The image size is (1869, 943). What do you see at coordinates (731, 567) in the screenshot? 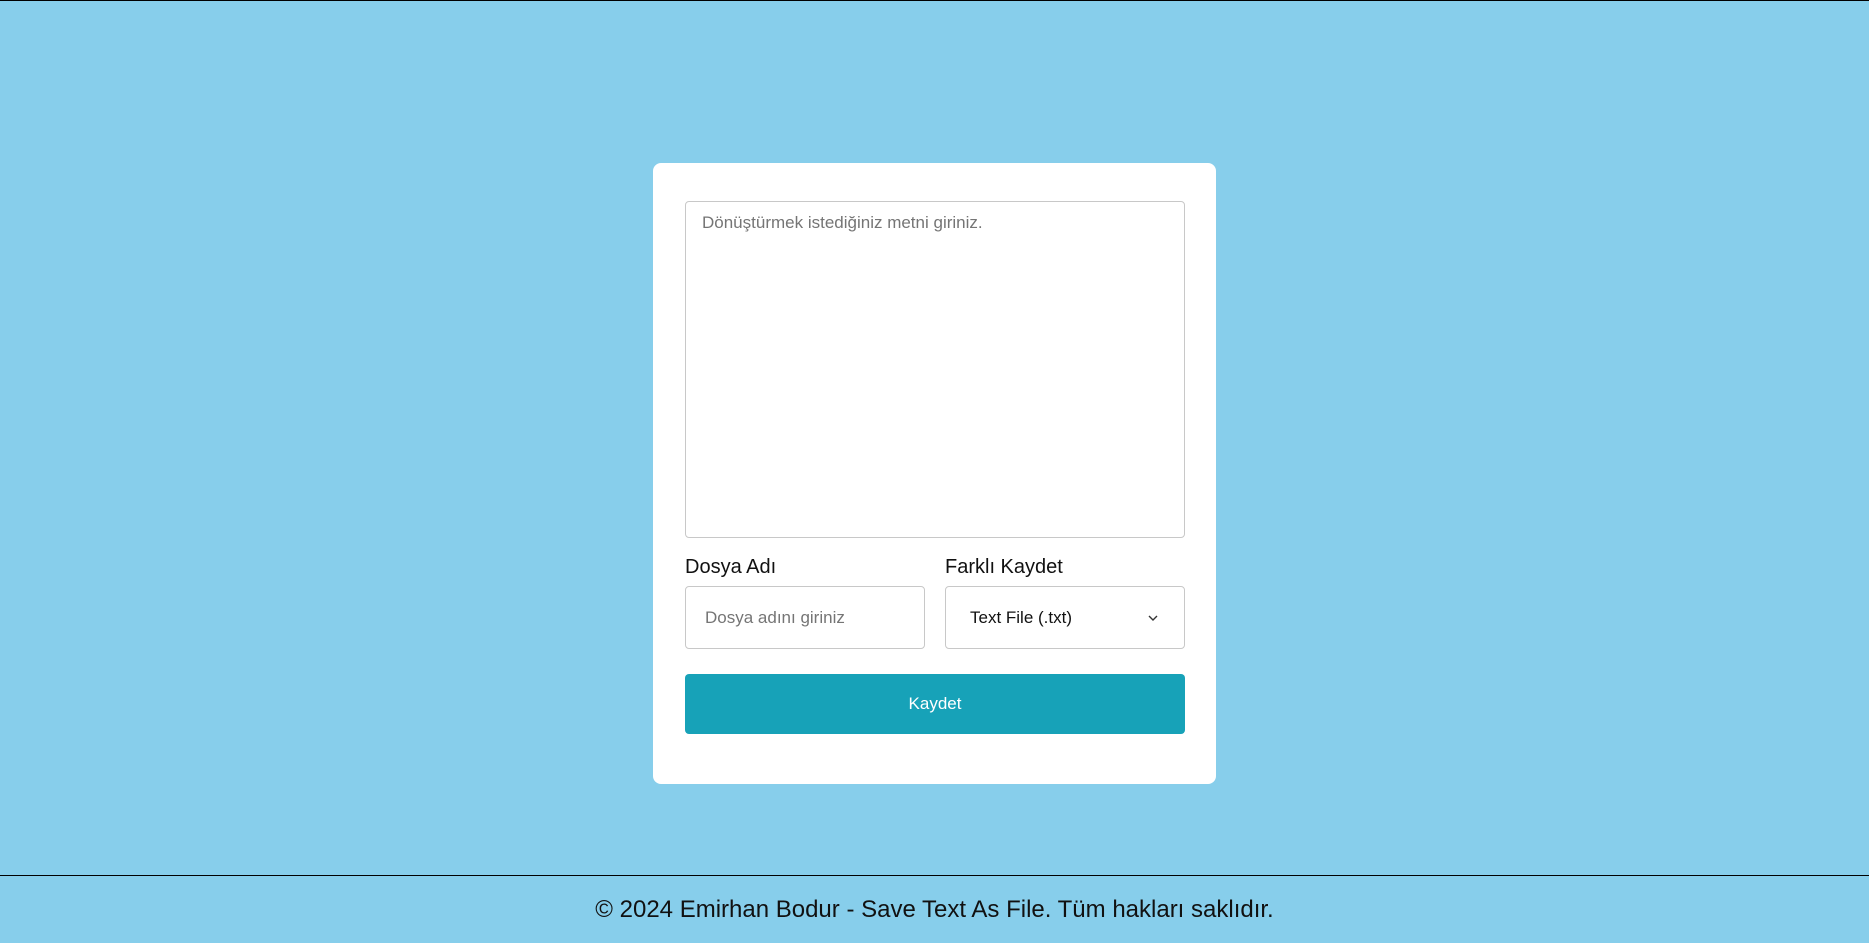
I see `filename-label: Dosya Adı` at bounding box center [731, 567].